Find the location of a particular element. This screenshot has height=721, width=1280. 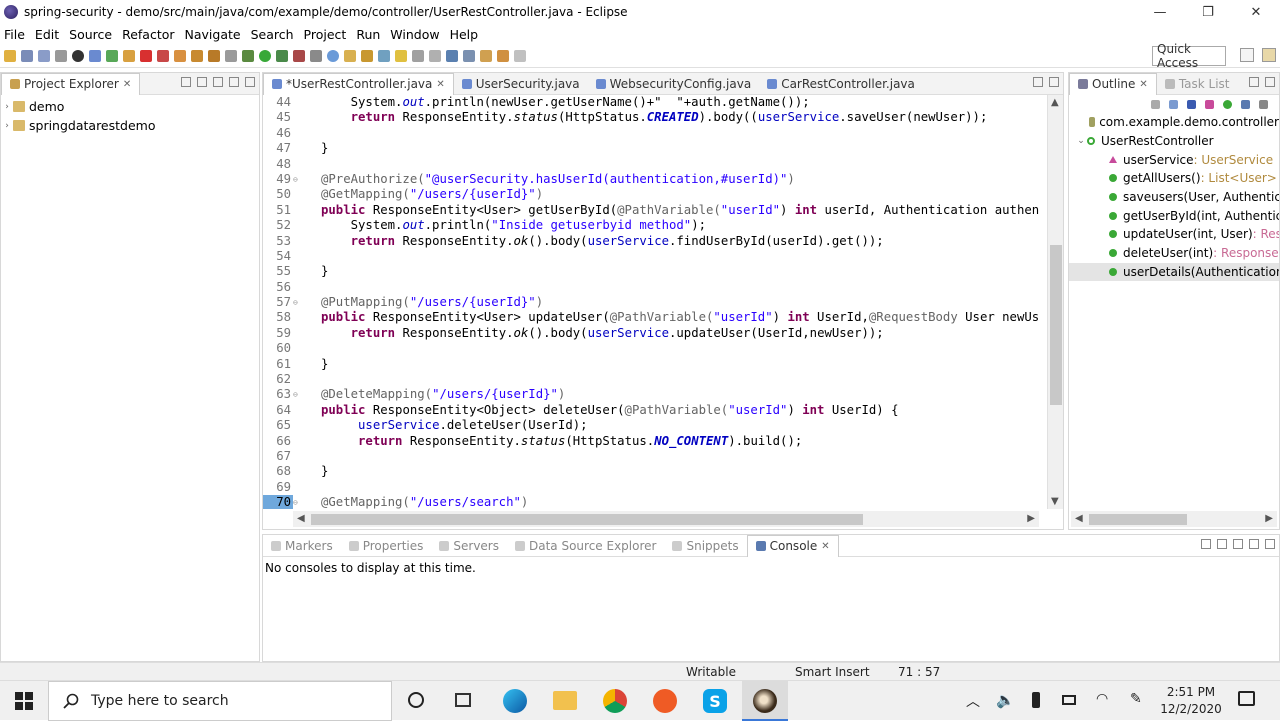

taskbar-clock: 2:51 PM 12/2/2020 is located at coordinates (1191, 701).